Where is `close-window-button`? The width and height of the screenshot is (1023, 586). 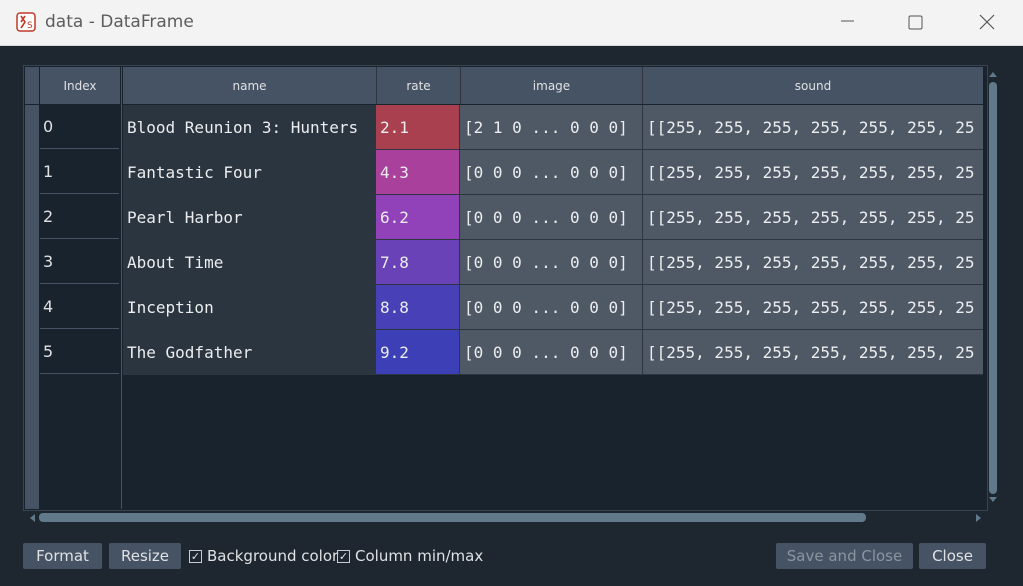 close-window-button is located at coordinates (987, 23).